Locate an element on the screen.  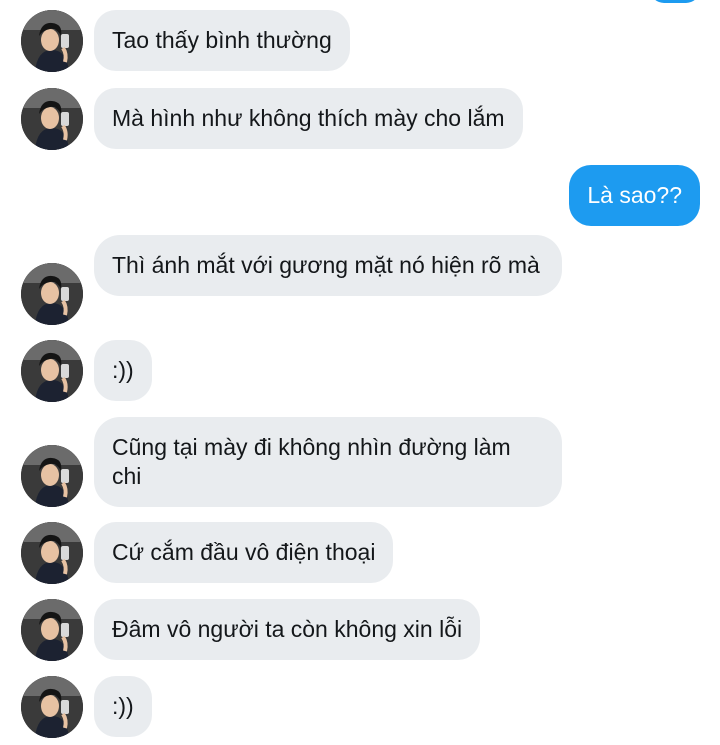
message-bubble-outgoing: Là sao?? is located at coordinates (634, 195).